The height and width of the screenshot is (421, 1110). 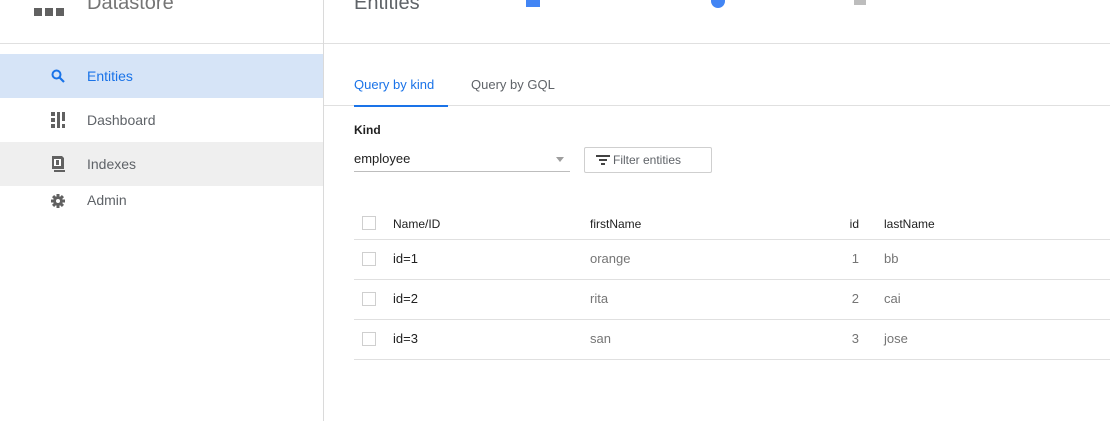 I want to click on kind-label: Kind, so click(x=367, y=130).